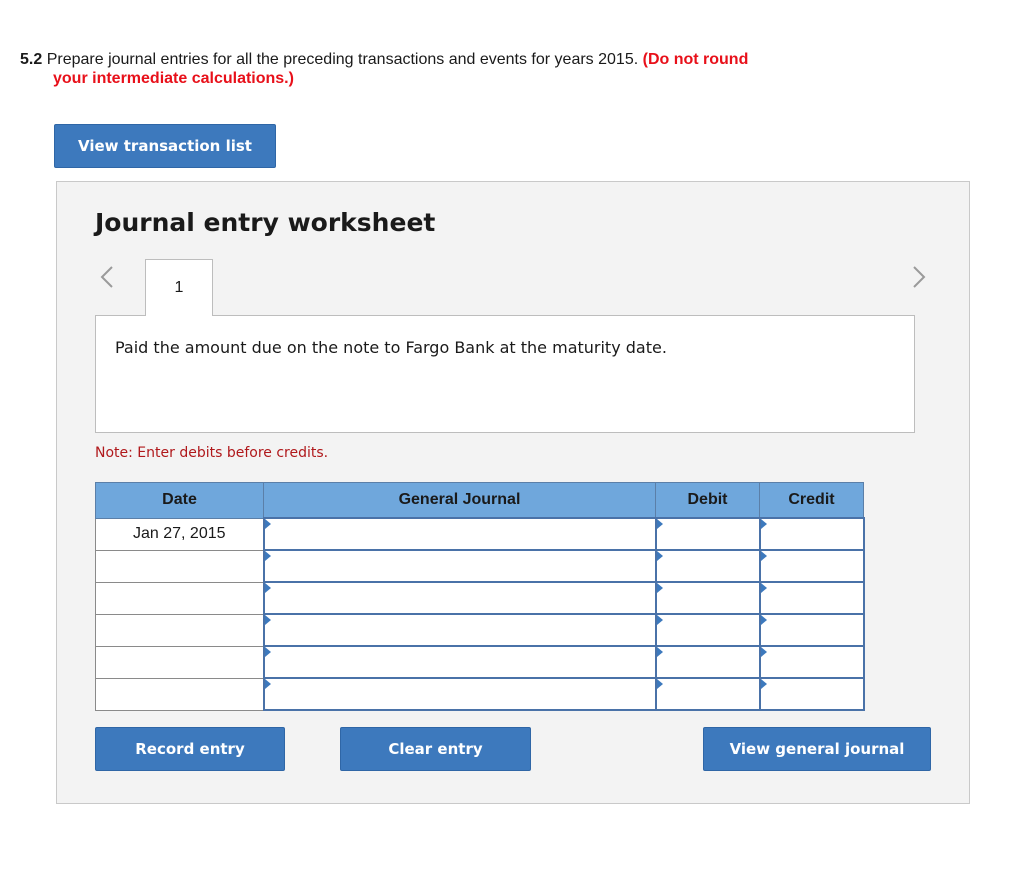 This screenshot has width=1024, height=874. I want to click on header-credit: Credit, so click(811, 500).